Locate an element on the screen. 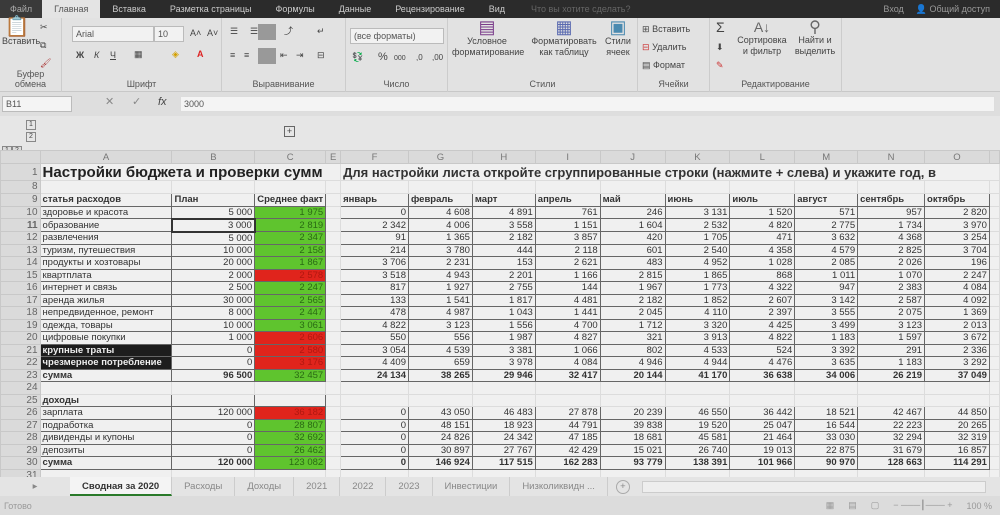 Image resolution: width=1000 pixels, height=515 pixels. tab-view: Вид is located at coordinates (497, 9).